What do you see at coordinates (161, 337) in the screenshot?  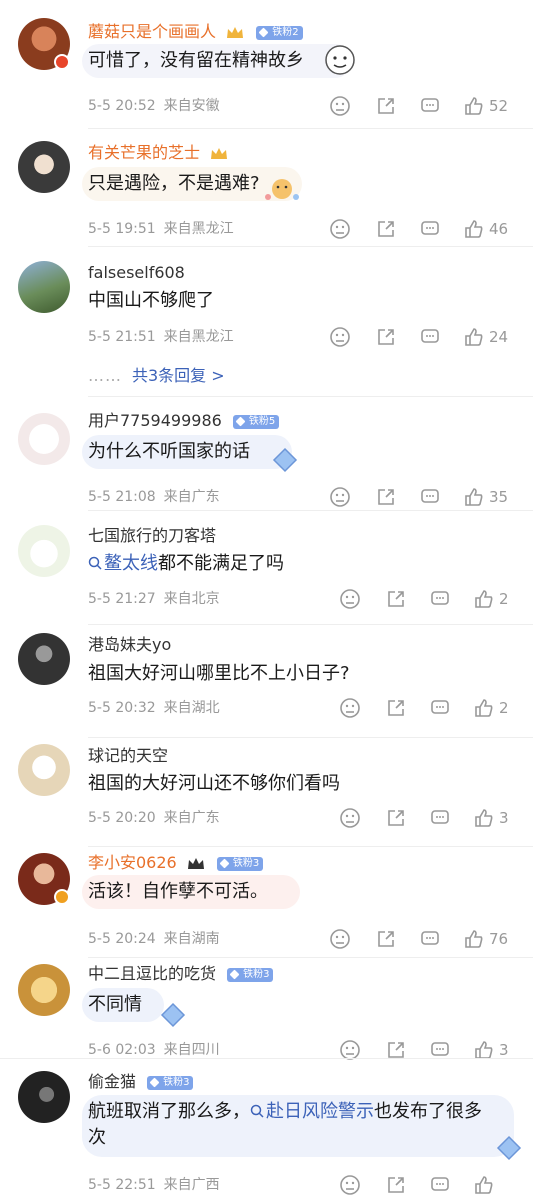 I see `comment-meta: 5-5 21:51 来自黑龙江` at bounding box center [161, 337].